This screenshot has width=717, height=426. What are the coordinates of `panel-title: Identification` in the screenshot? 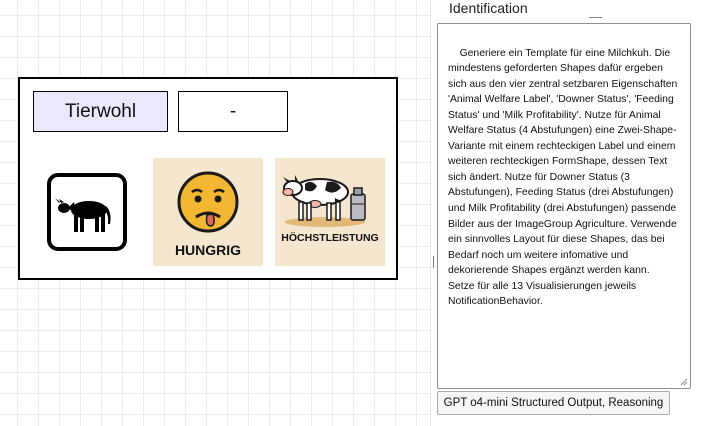 It's located at (488, 8).